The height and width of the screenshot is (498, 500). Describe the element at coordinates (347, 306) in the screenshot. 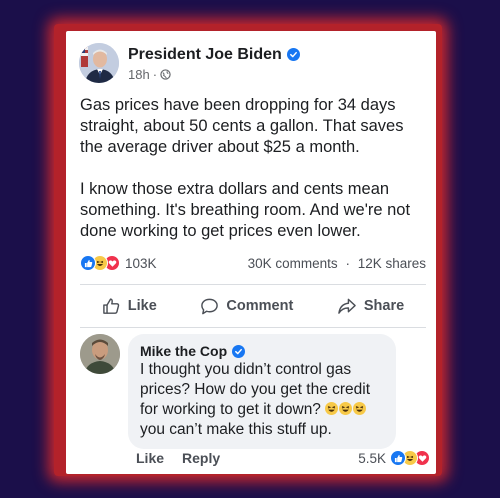

I see `share-arrow-icon` at that location.